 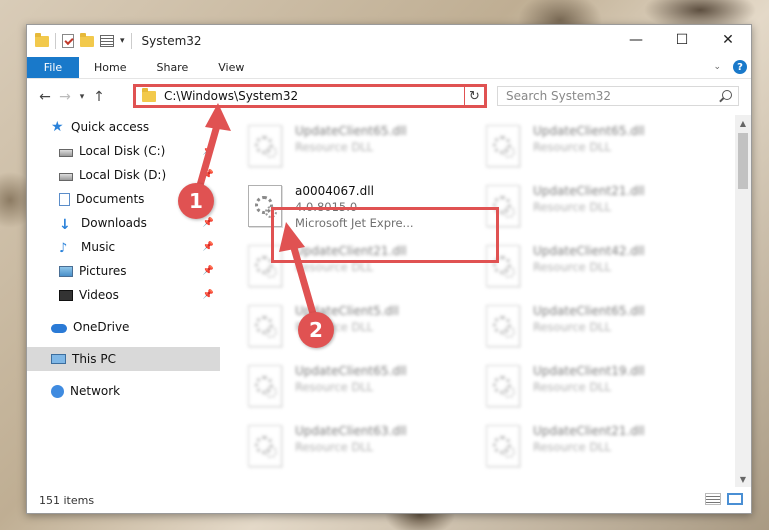 I want to click on expand-ribbon-icon: ⌄, so click(x=717, y=67).